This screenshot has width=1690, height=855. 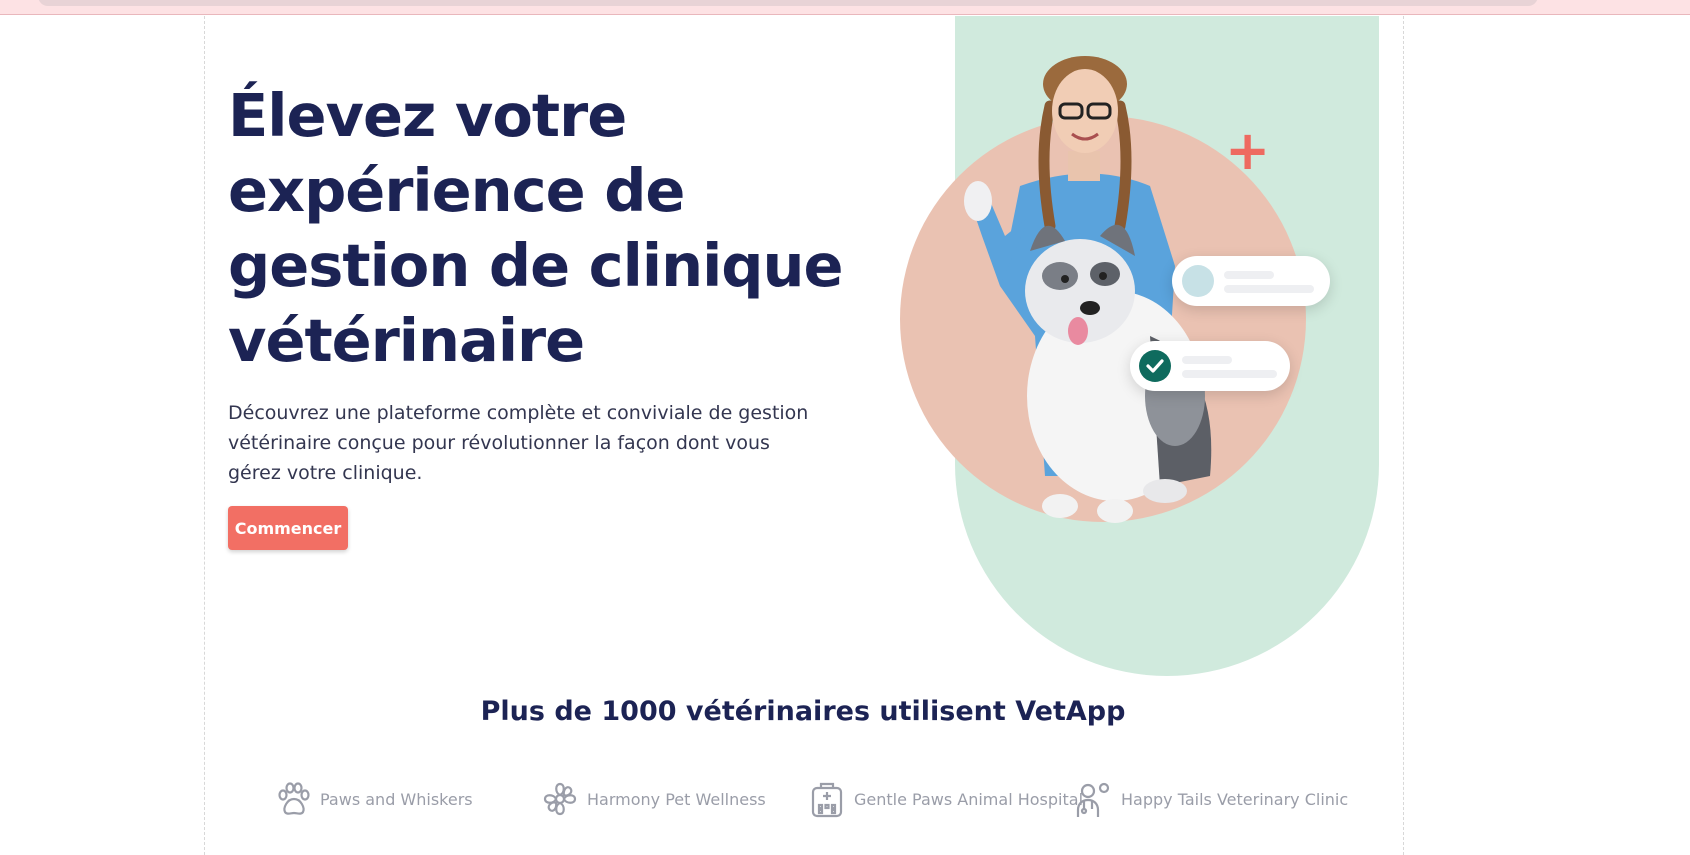 What do you see at coordinates (845, 7) in the screenshot?
I see `browser-top-strip` at bounding box center [845, 7].